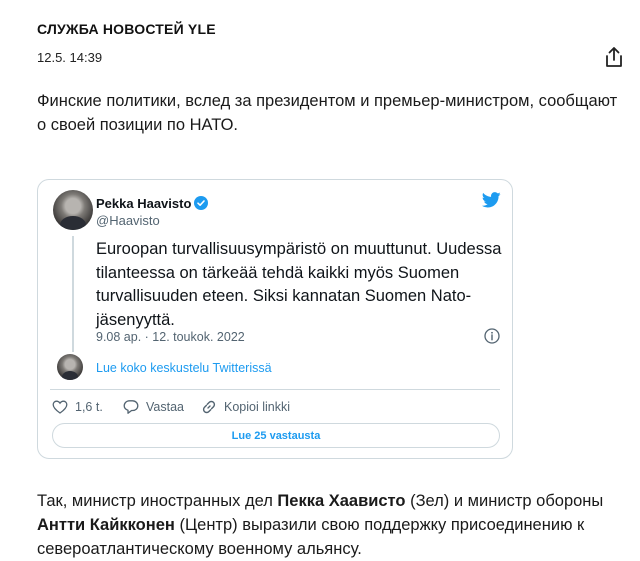 The height and width of the screenshot is (561, 640). I want to click on verified-badge-icon, so click(201, 203).